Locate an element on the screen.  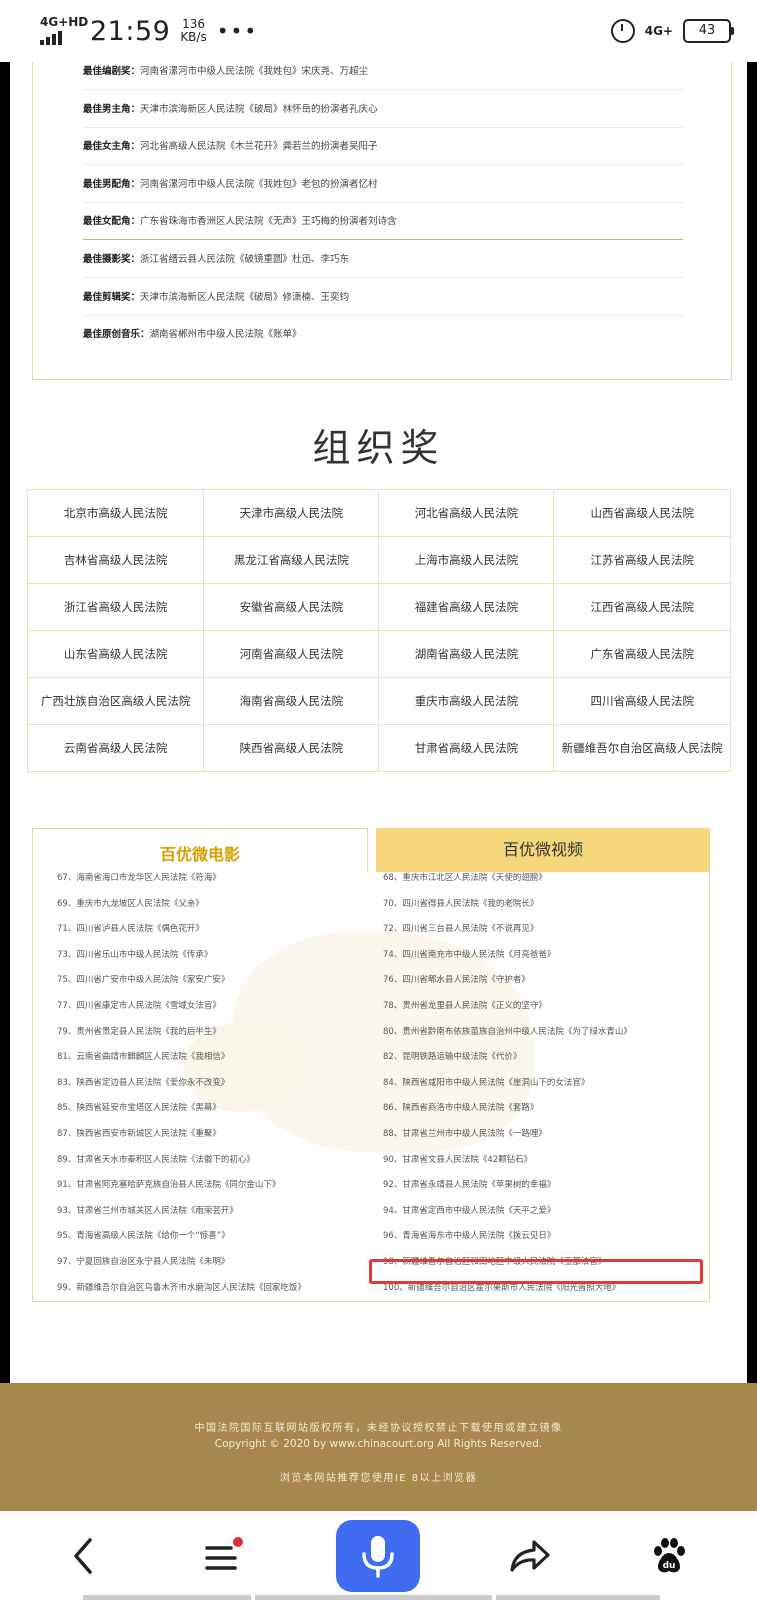
award-row: 最佳女配角： 广东省珠海市香洲区人民法院《无声》王巧梅的扮演者刘诗含 is located at coordinates (383, 221).